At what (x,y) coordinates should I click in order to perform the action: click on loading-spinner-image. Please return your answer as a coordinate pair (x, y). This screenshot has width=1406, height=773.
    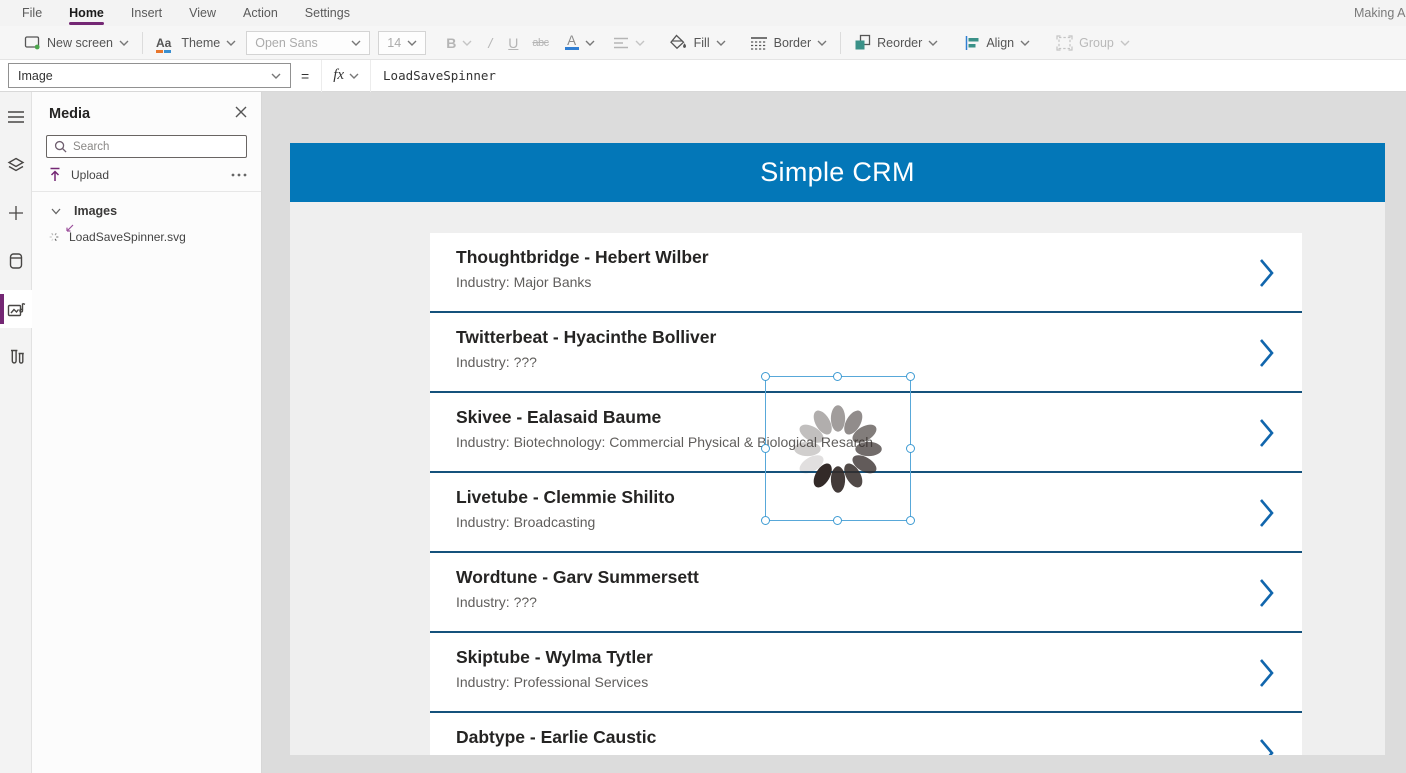
    Looking at the image, I should click on (838, 448).